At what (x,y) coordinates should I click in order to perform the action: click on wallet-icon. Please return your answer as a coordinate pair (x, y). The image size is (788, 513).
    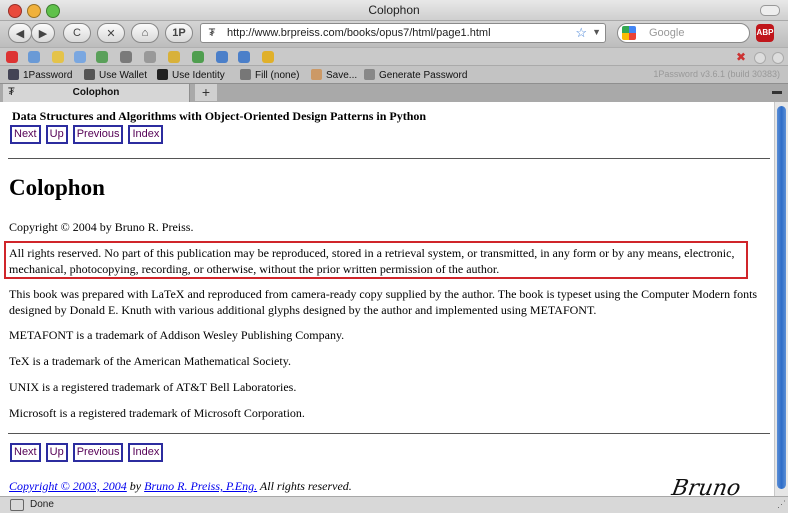
    Looking at the image, I should click on (89, 74).